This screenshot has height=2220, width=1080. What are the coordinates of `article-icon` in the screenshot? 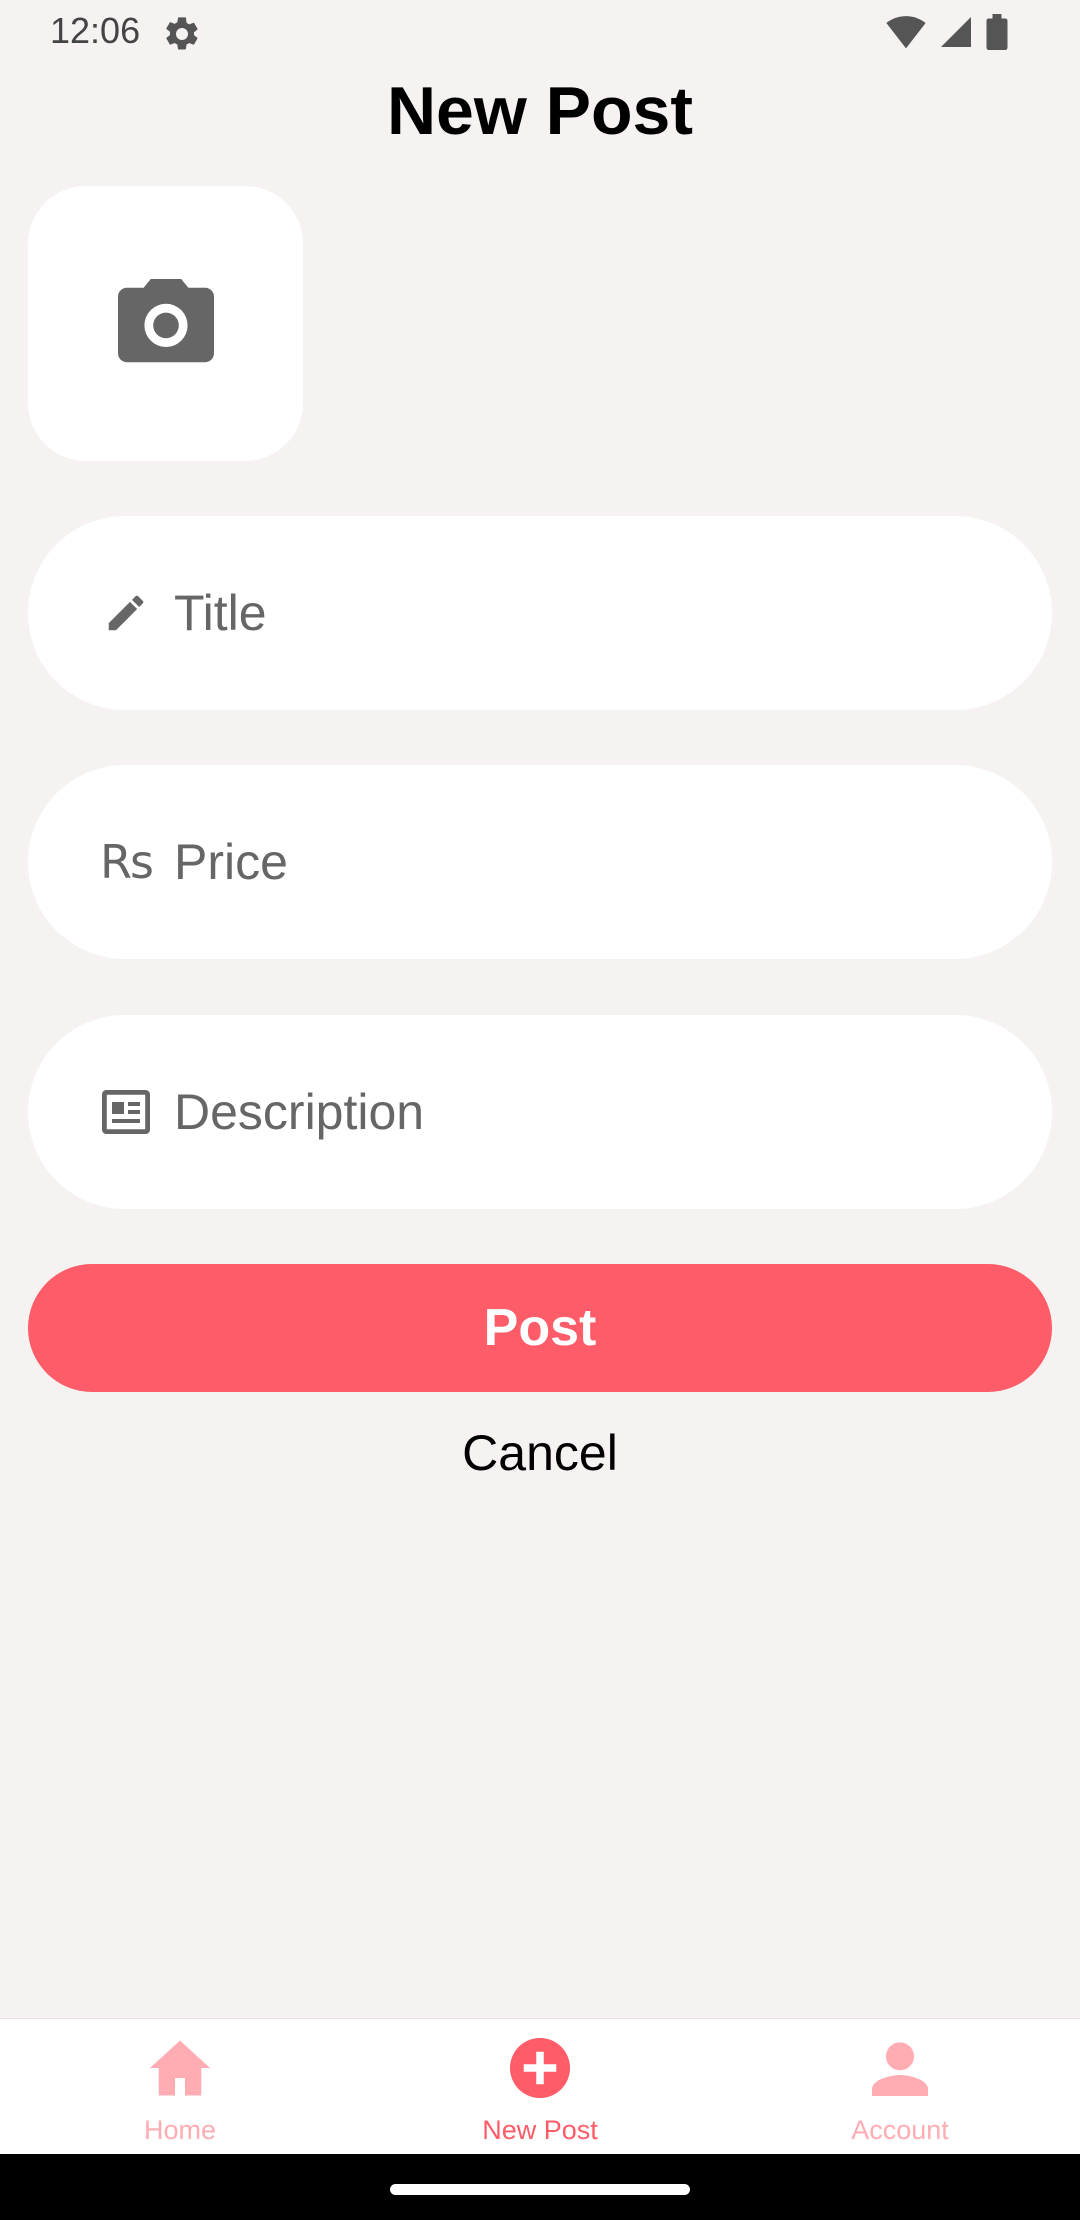 It's located at (126, 1112).